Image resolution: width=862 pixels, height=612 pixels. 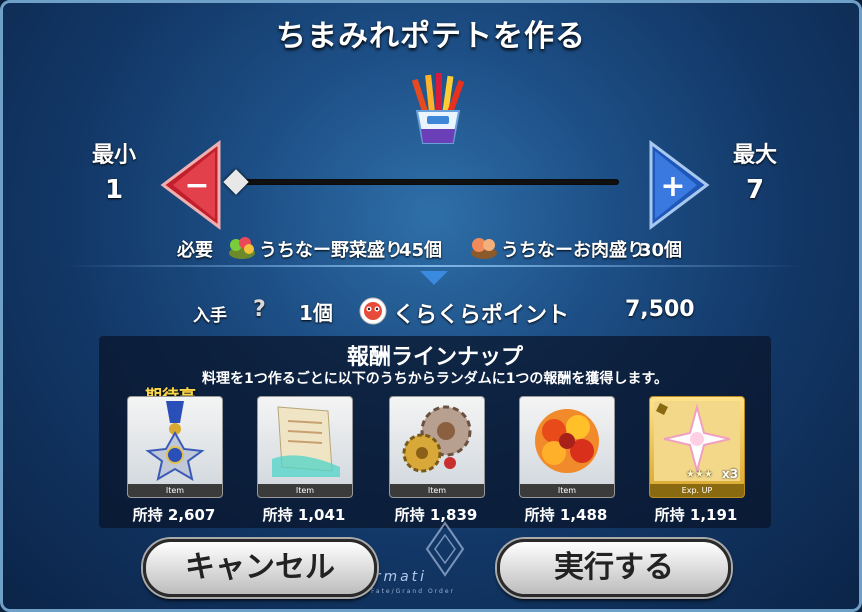 I want to click on dialog-title: ちまみれポテトを作る, so click(x=431, y=36).